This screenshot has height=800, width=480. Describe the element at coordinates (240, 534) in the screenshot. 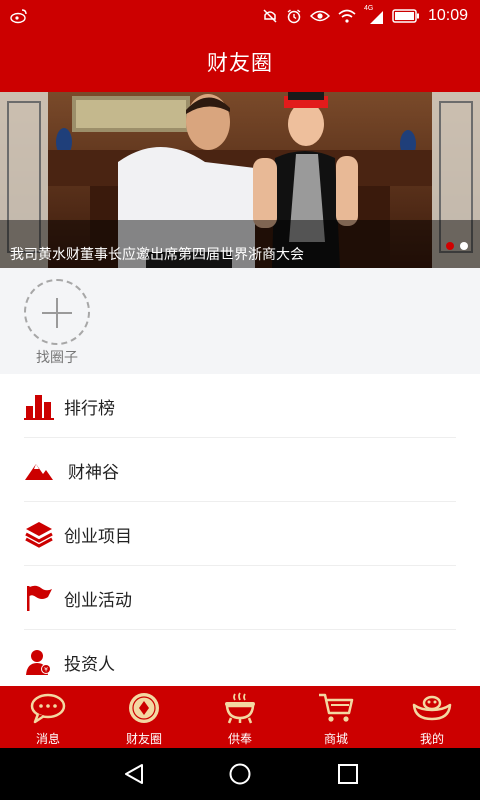

I see `menu-item-startup-projects: 创业项目` at that location.